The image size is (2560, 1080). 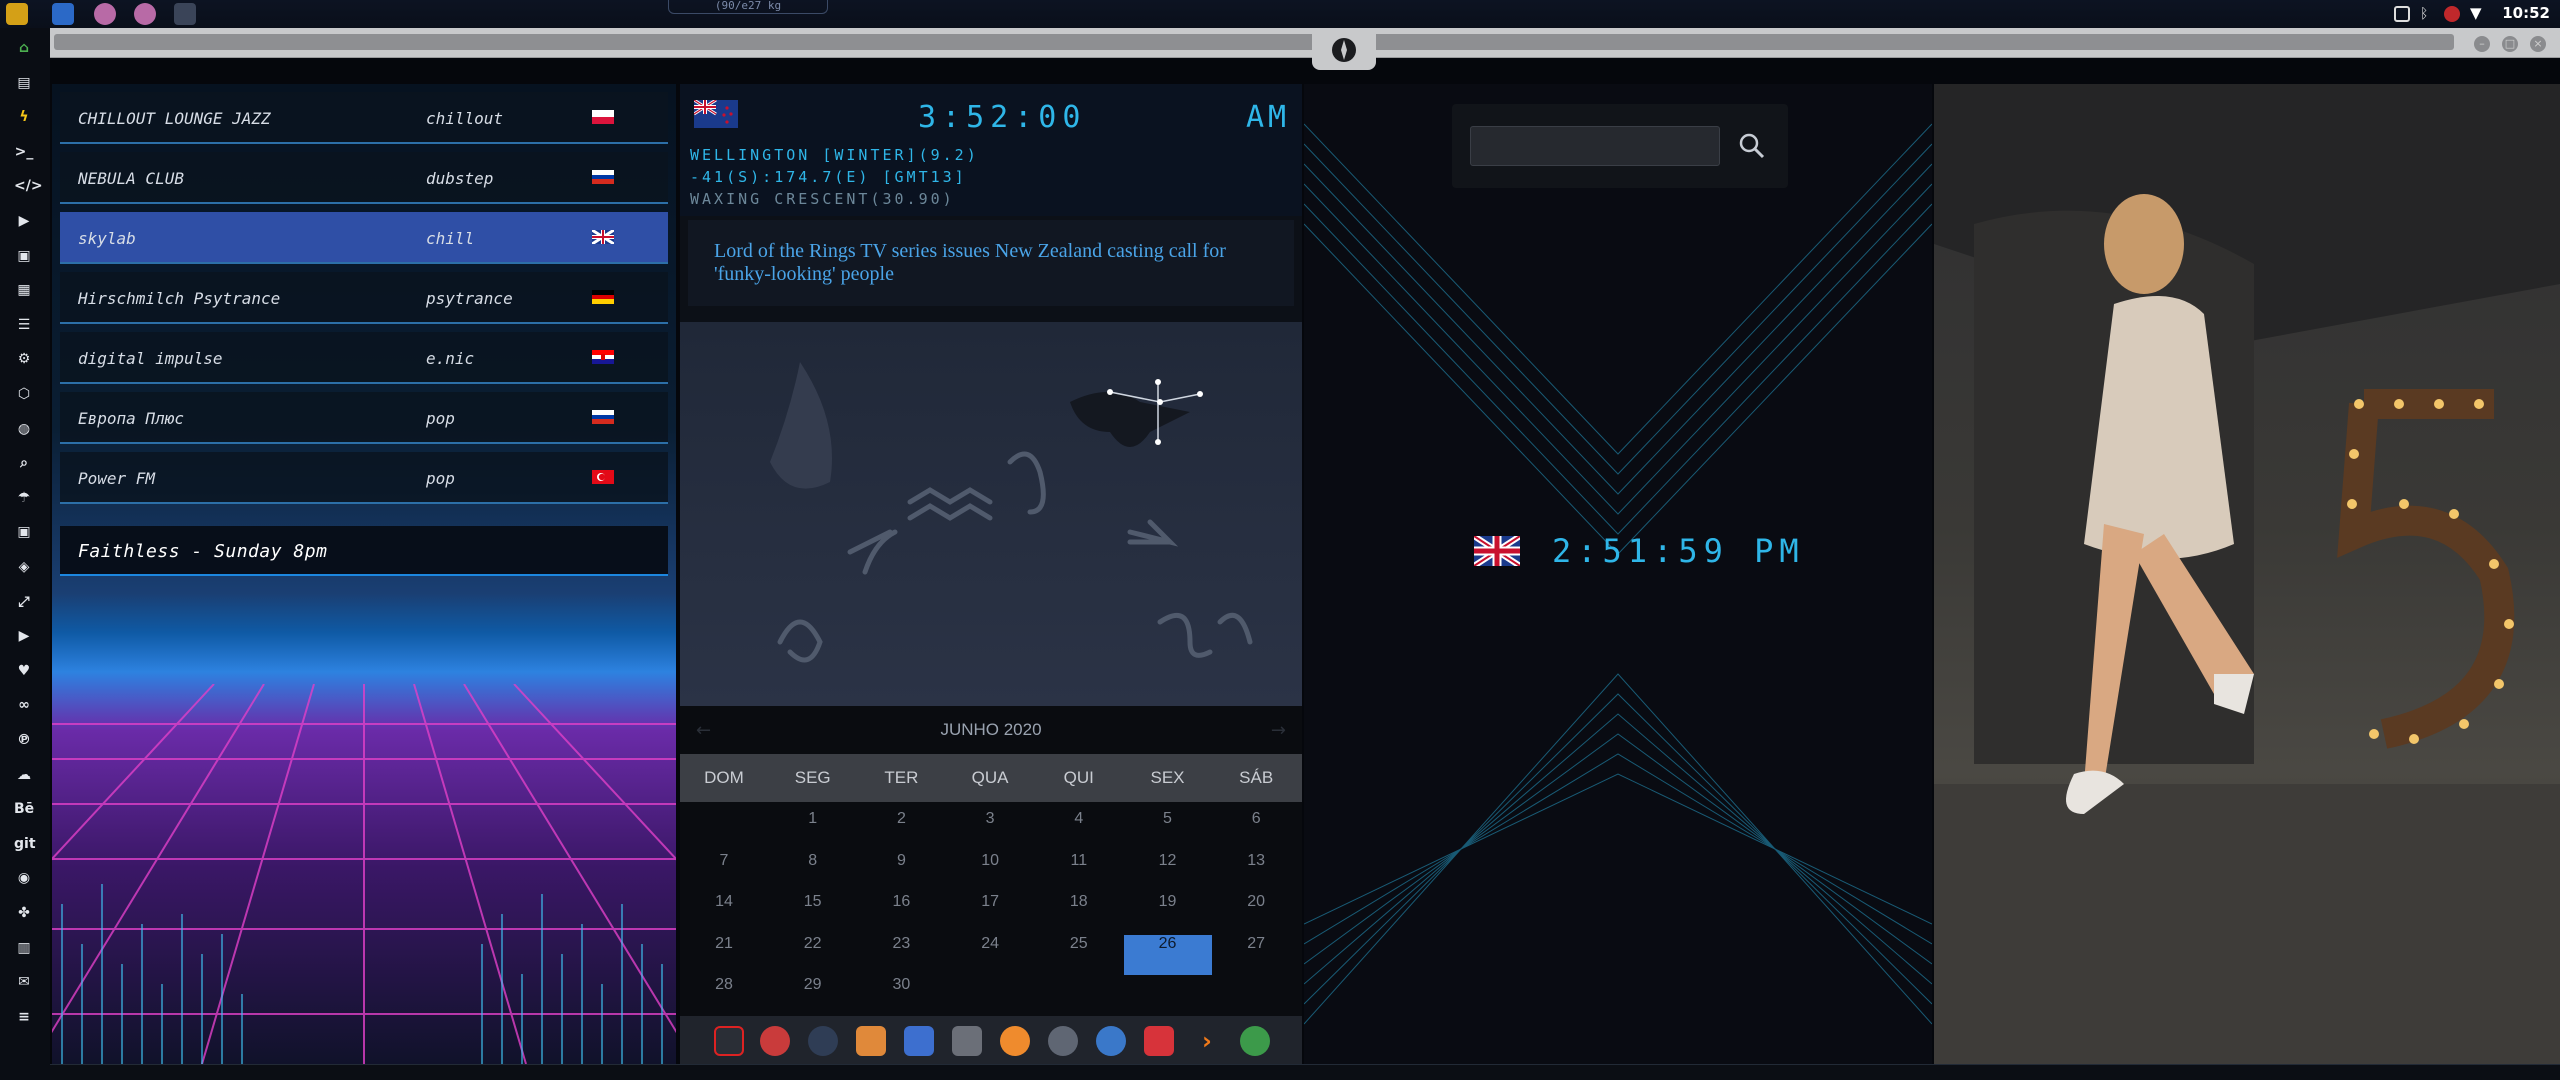 What do you see at coordinates (24, 671) in the screenshot?
I see `heart-icon: ♥` at bounding box center [24, 671].